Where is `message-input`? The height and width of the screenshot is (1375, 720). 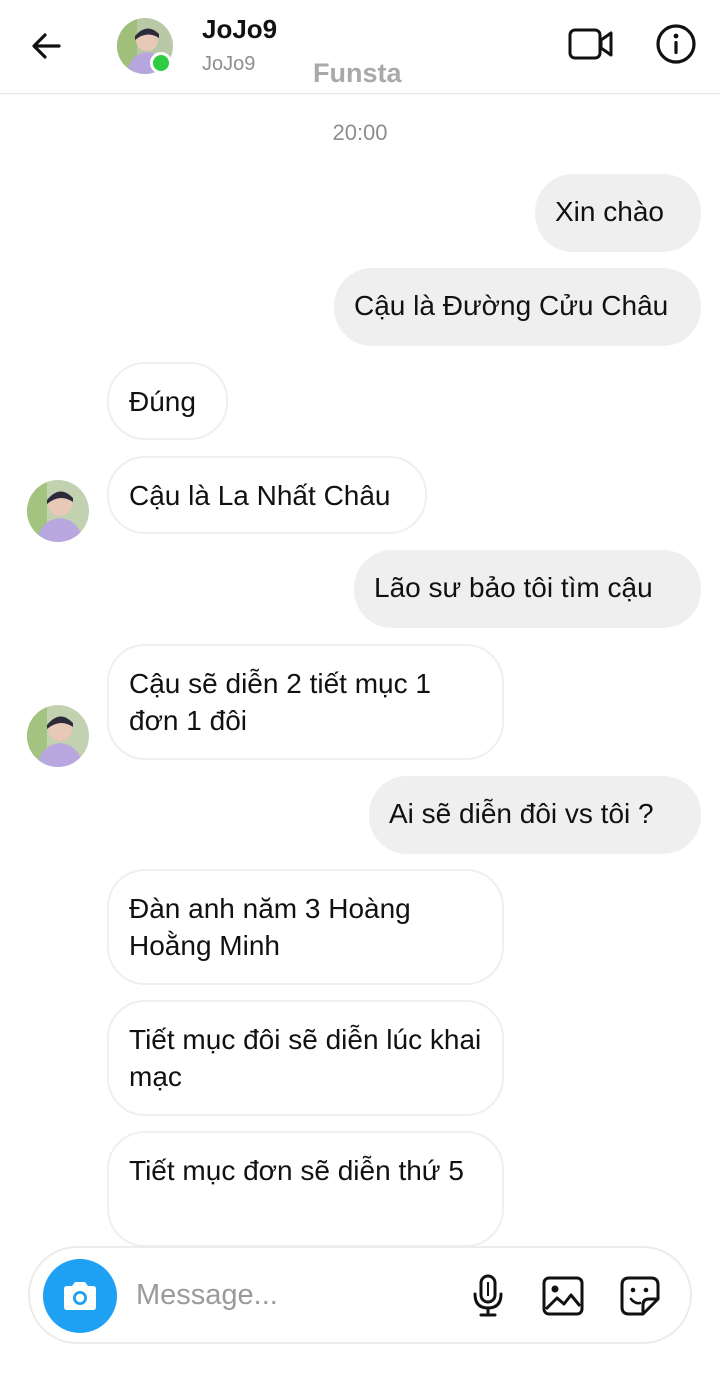
message-input is located at coordinates (291, 1295).